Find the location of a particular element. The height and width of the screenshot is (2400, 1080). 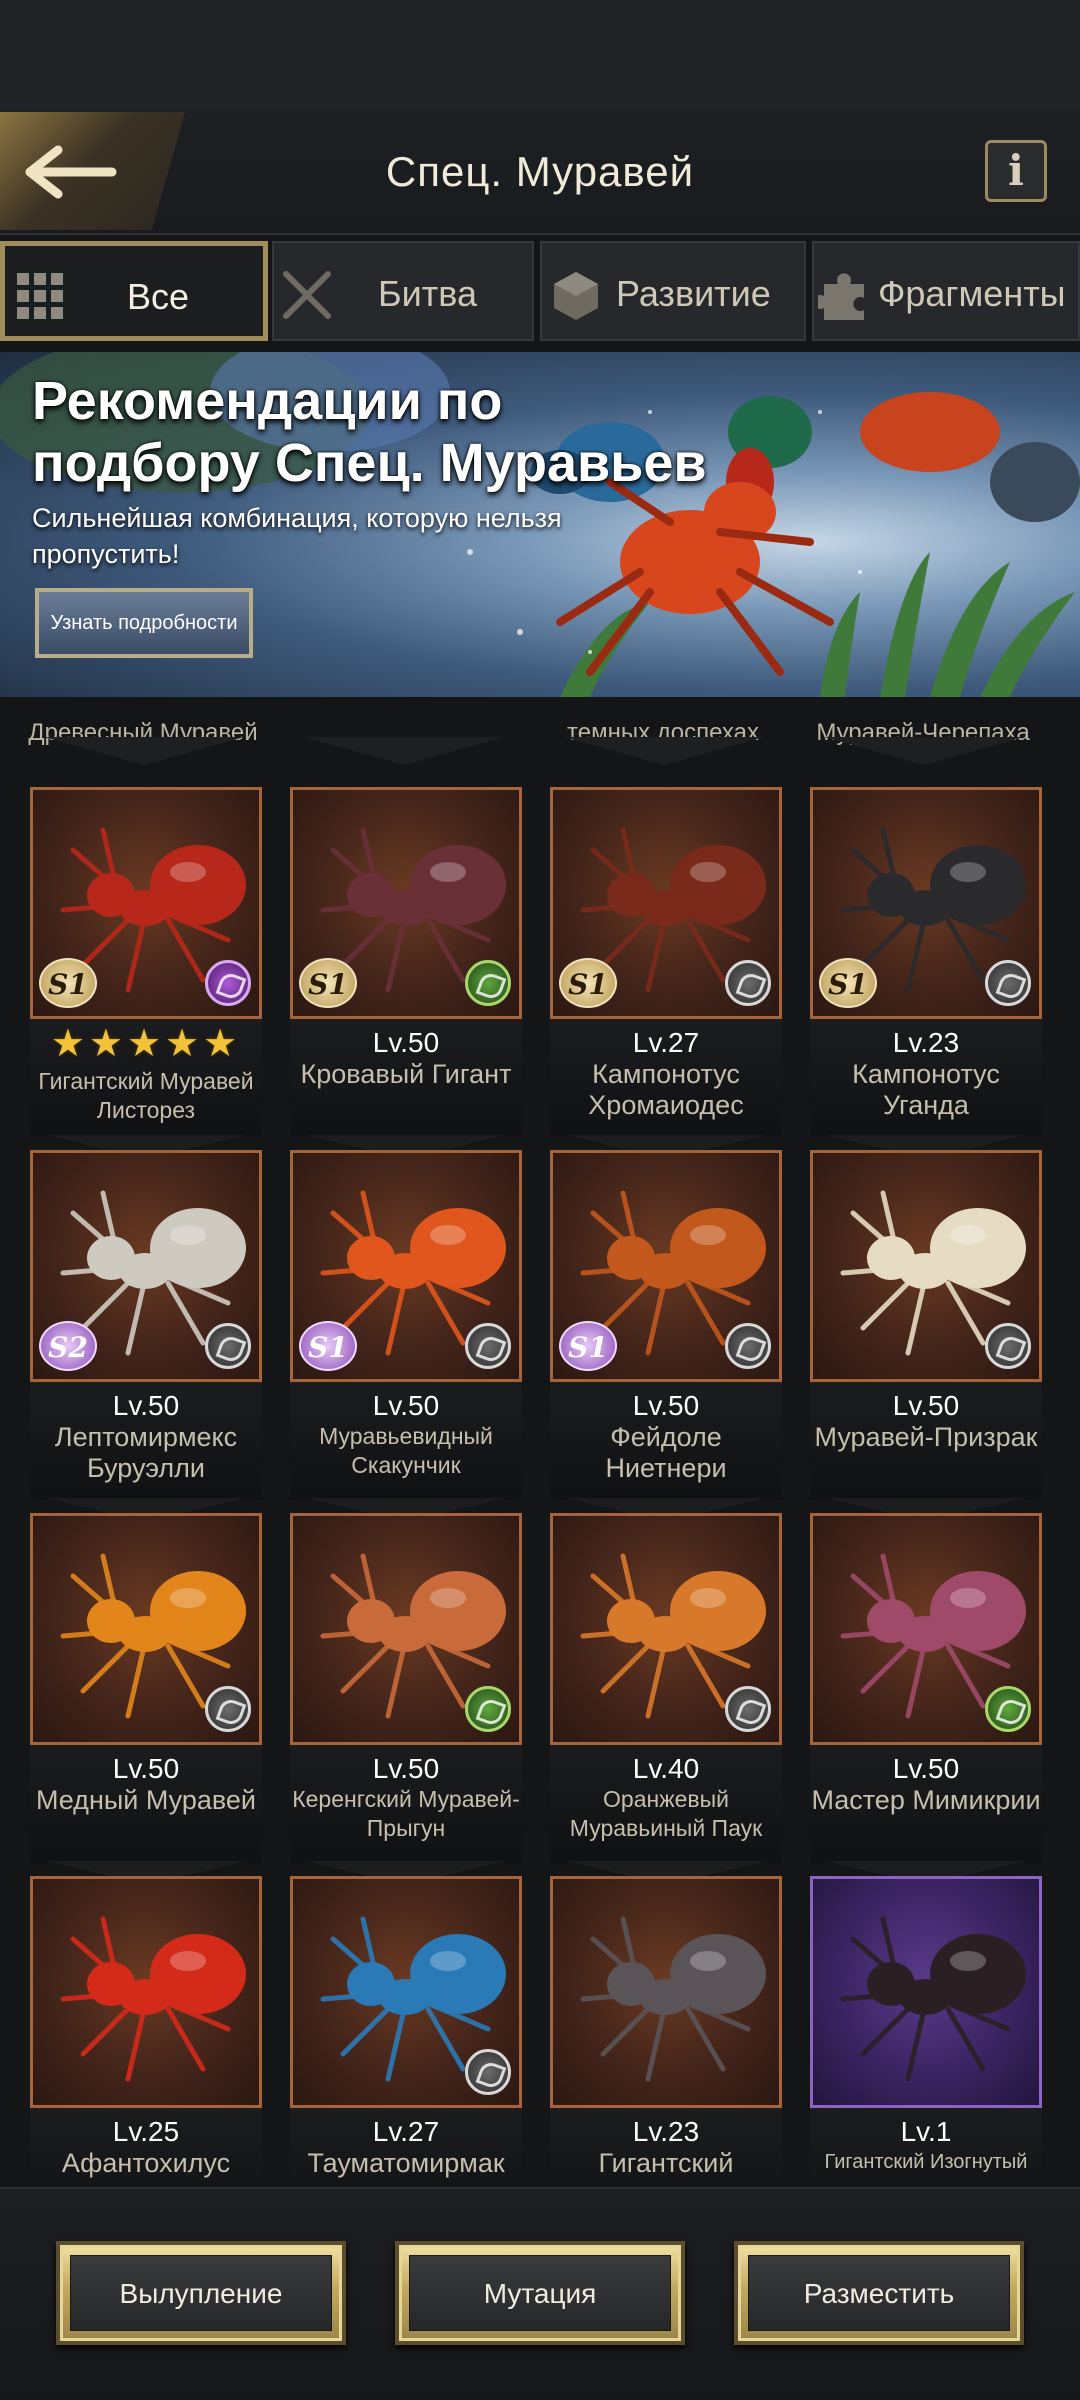

deploy-button-label: Разместить is located at coordinates (879, 2293).